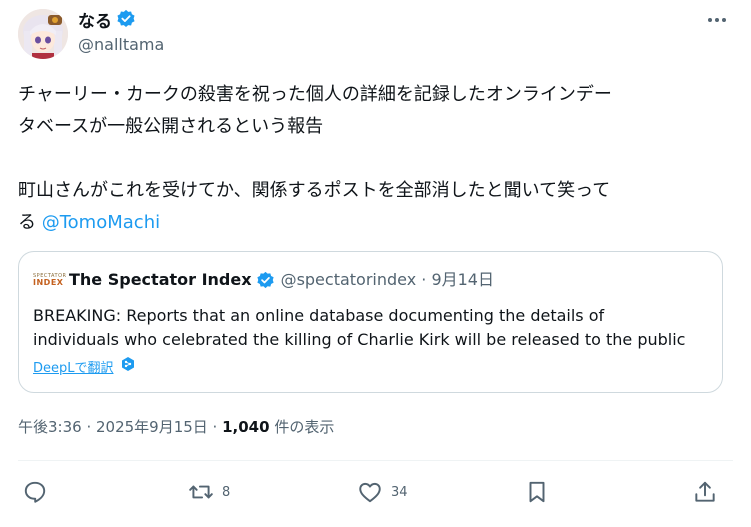  Describe the element at coordinates (201, 492) in the screenshot. I see `retweet-icon` at that location.